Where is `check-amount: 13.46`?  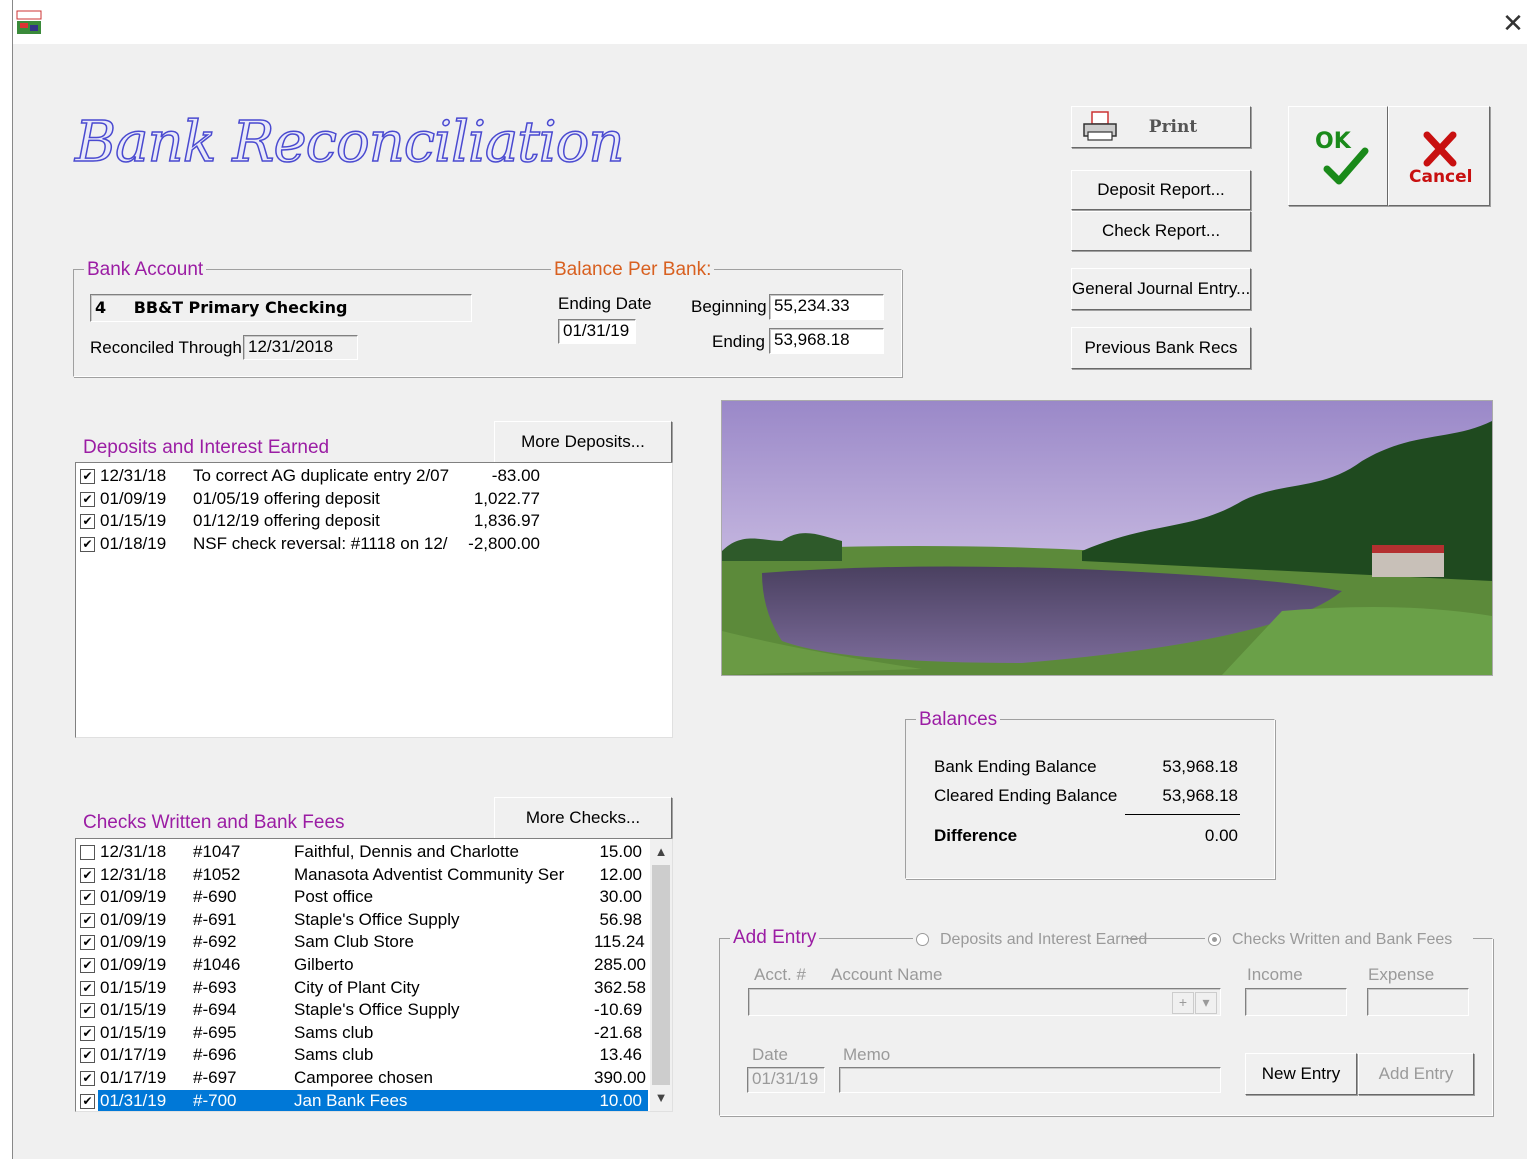 check-amount: 13.46 is located at coordinates (620, 1055).